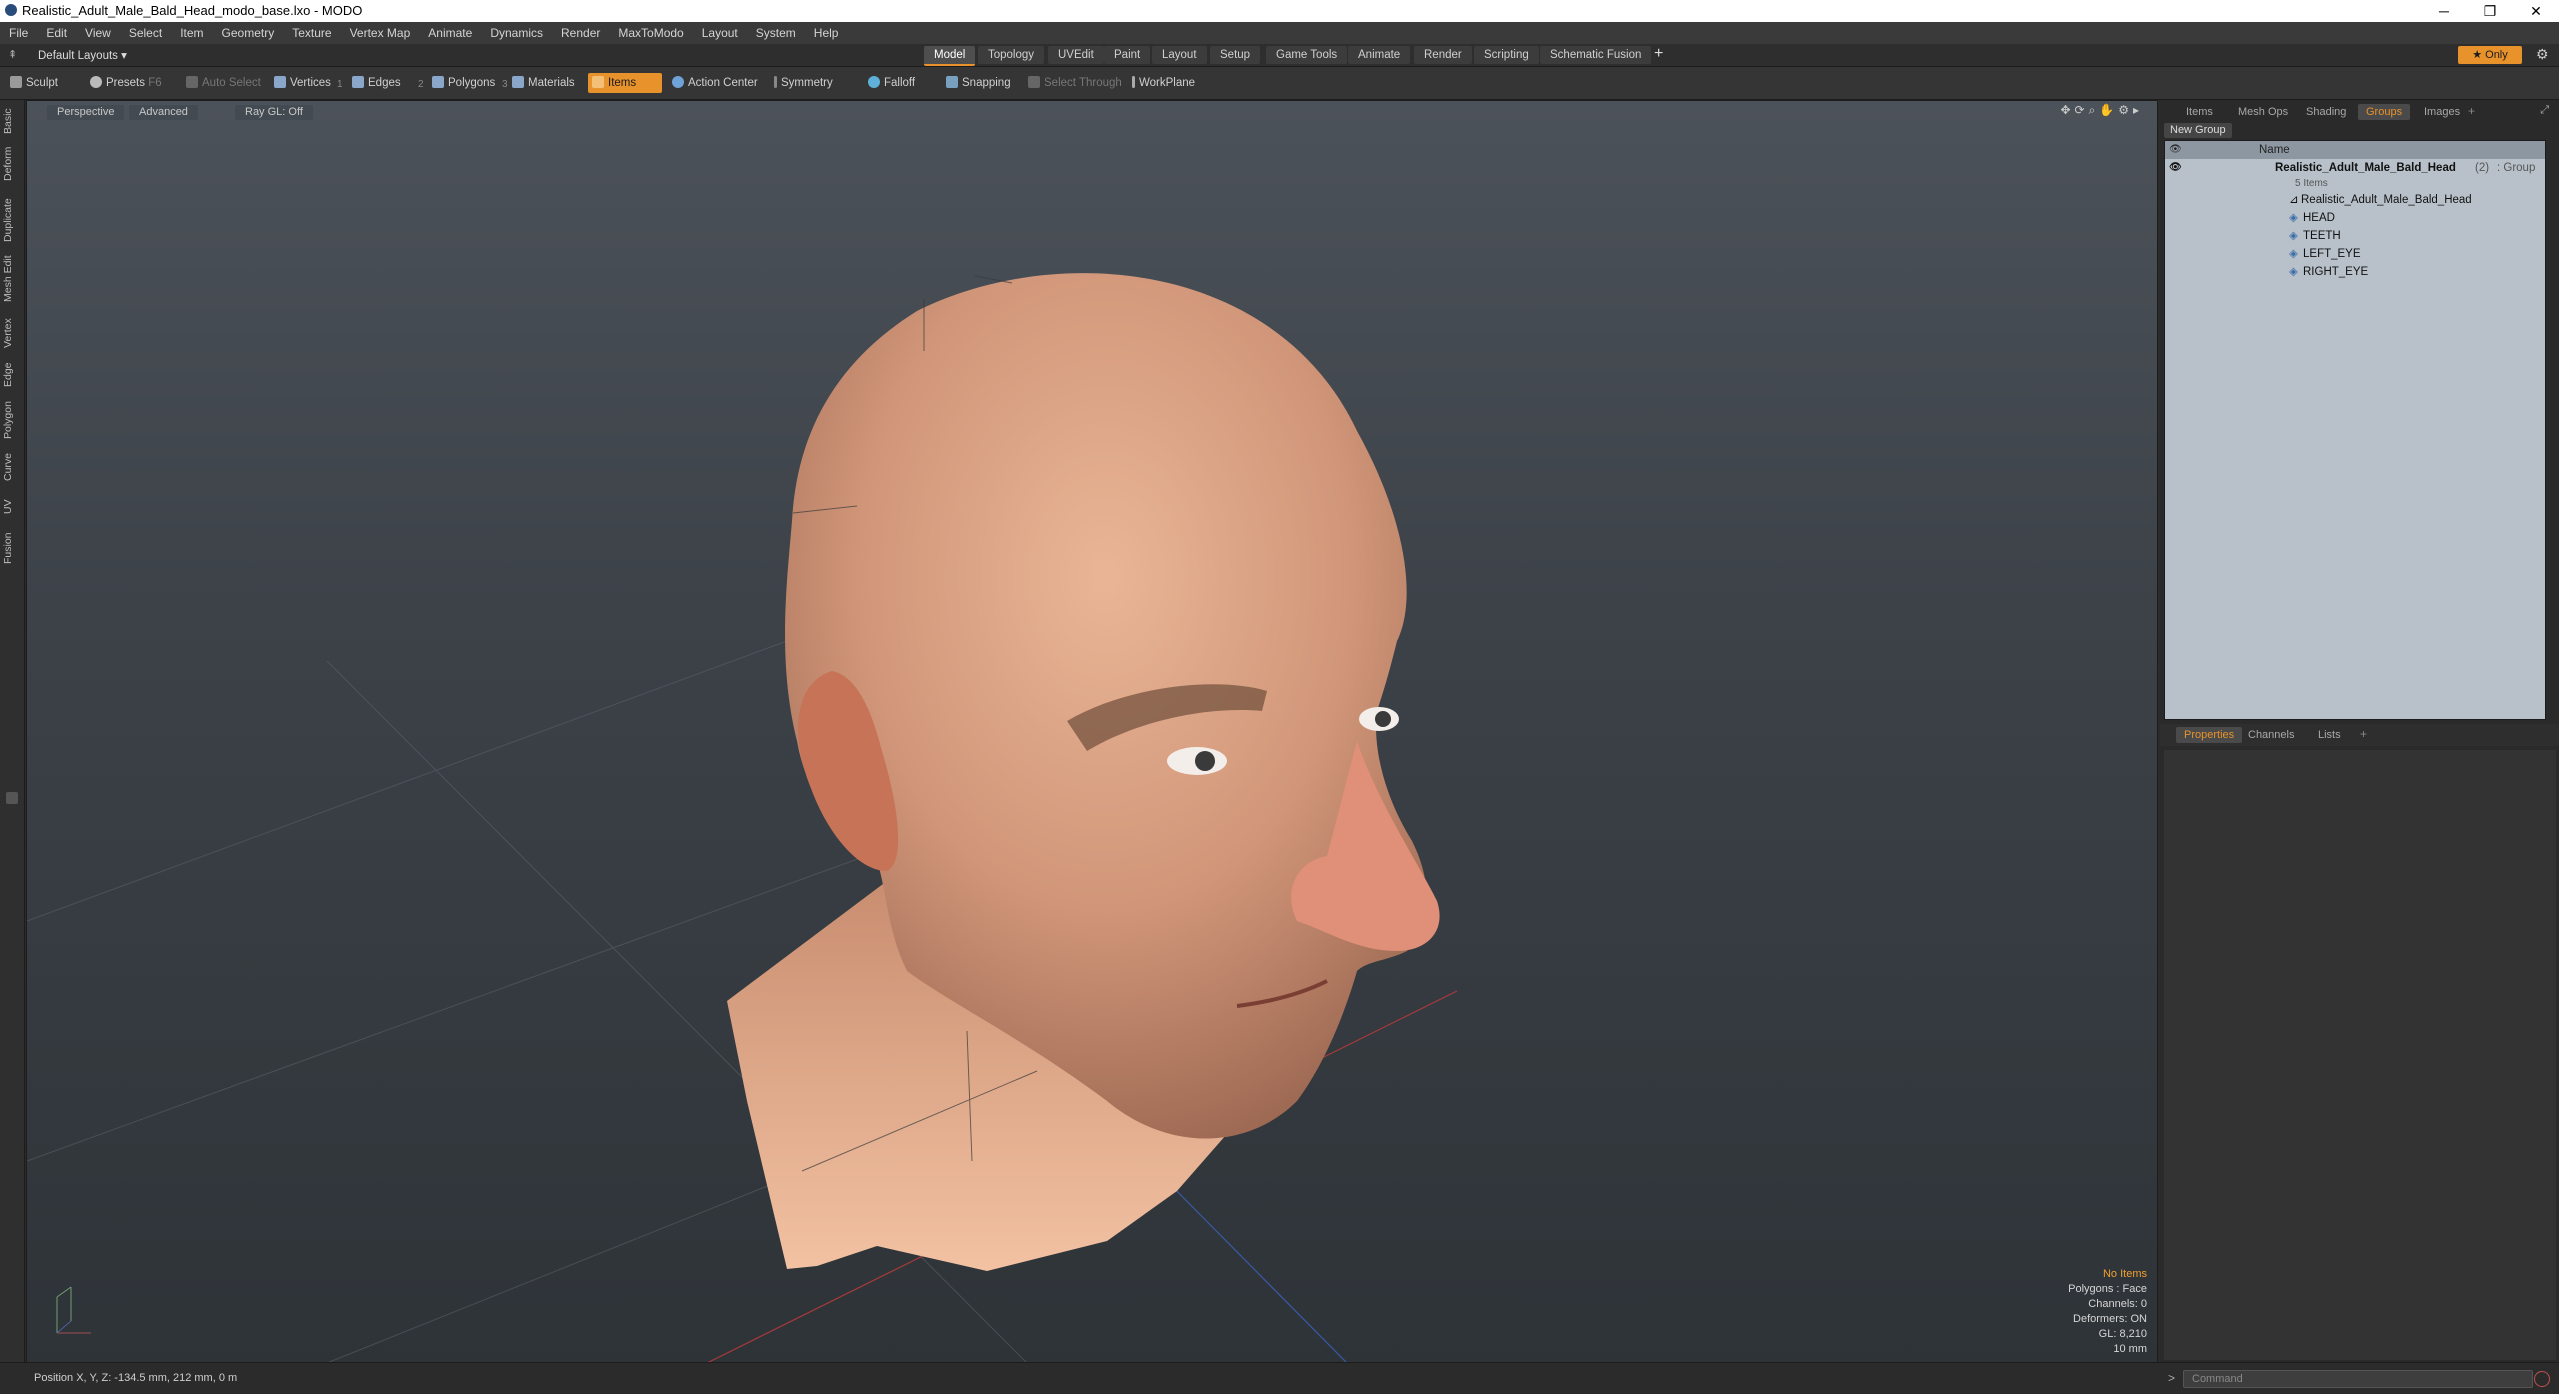 The image size is (2559, 1394). Describe the element at coordinates (450, 33) in the screenshot. I see `menu-animate: Animate` at that location.